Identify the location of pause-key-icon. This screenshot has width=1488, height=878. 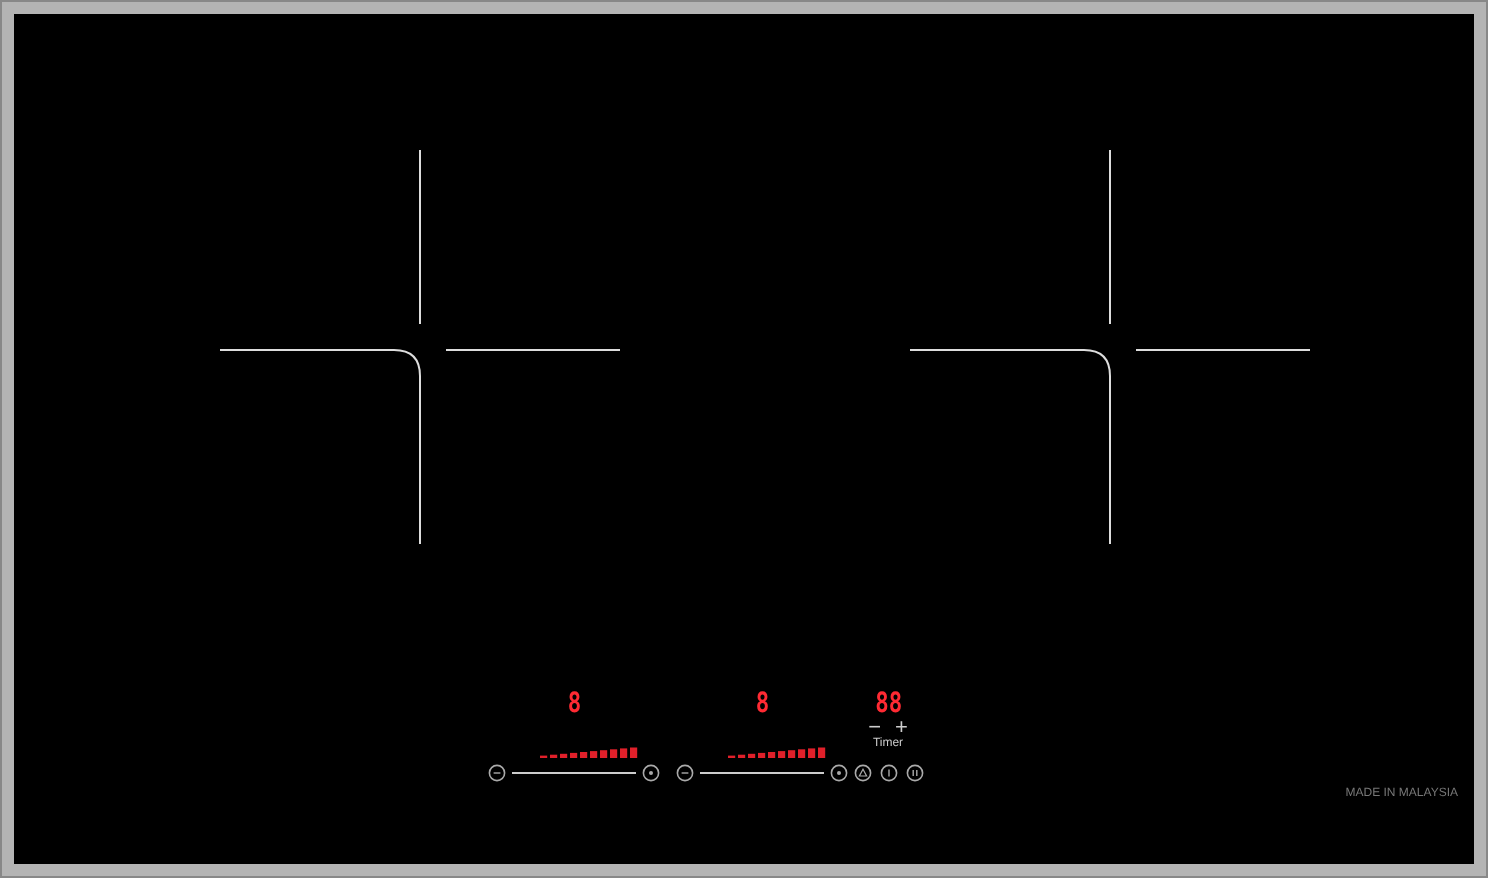
(914, 773).